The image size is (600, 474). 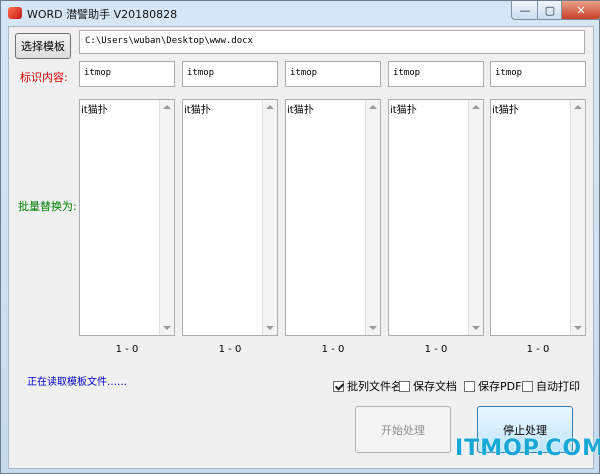 I want to click on identifier-field-4: itmop, so click(x=436, y=74).